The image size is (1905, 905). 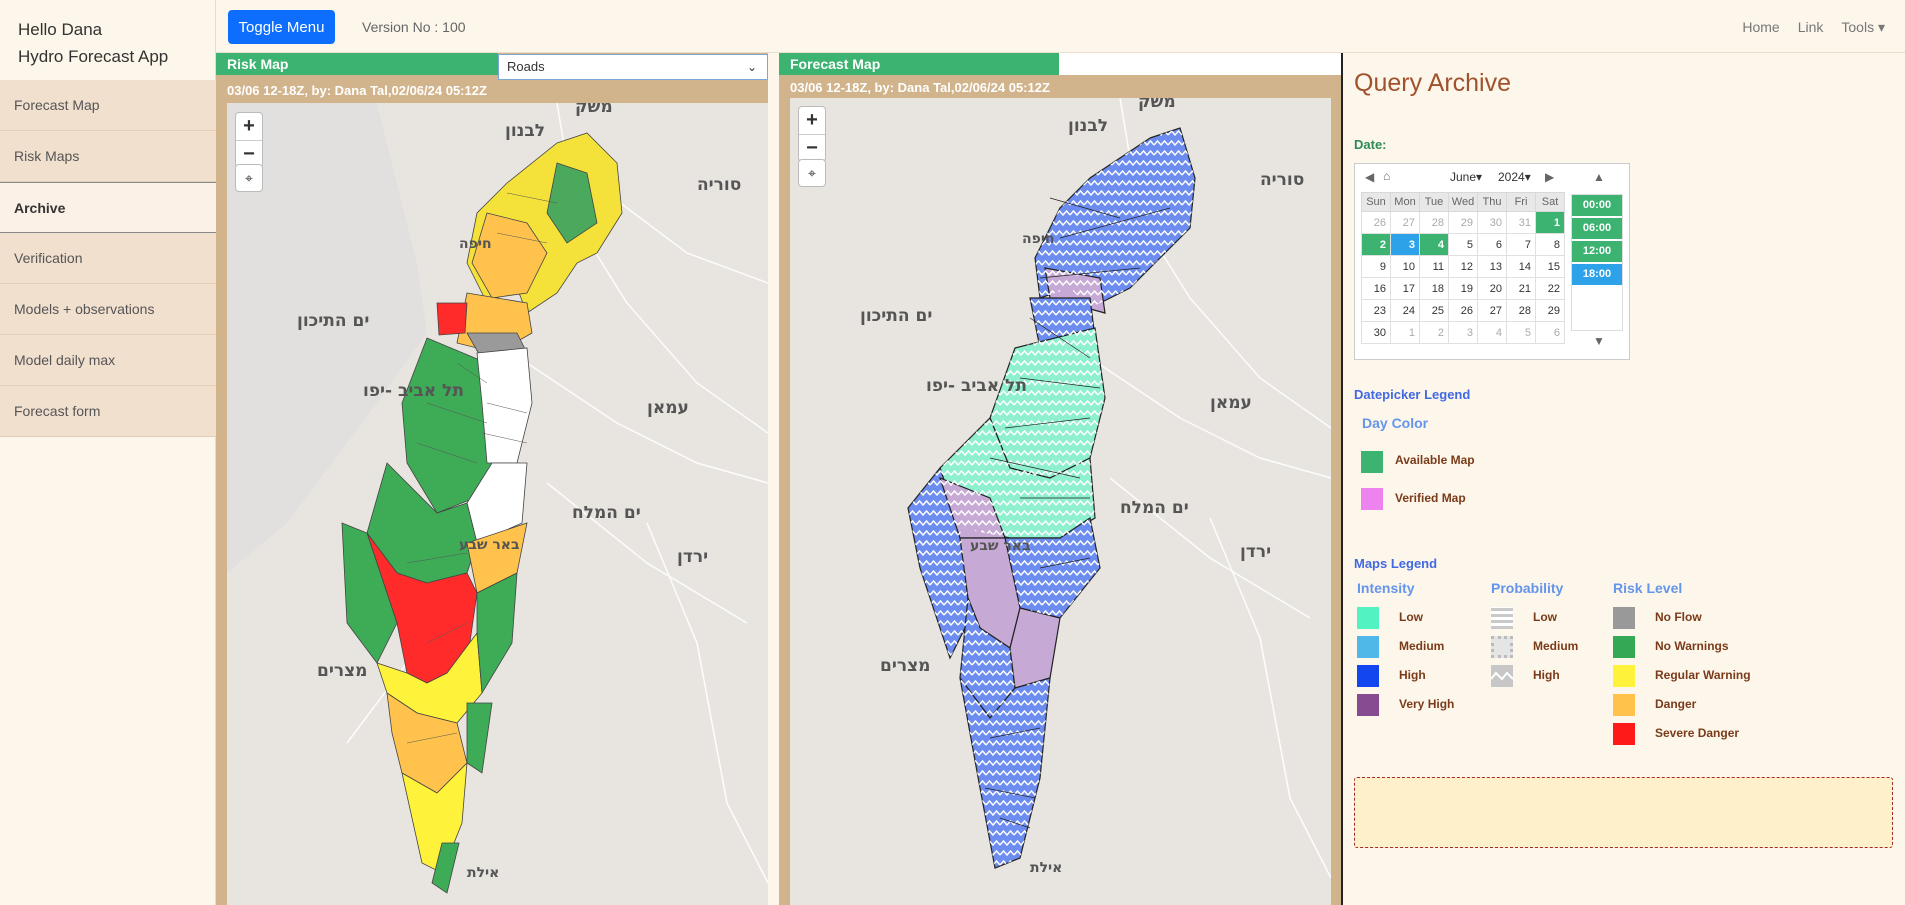 I want to click on calendar-day: 14, so click(x=1521, y=266).